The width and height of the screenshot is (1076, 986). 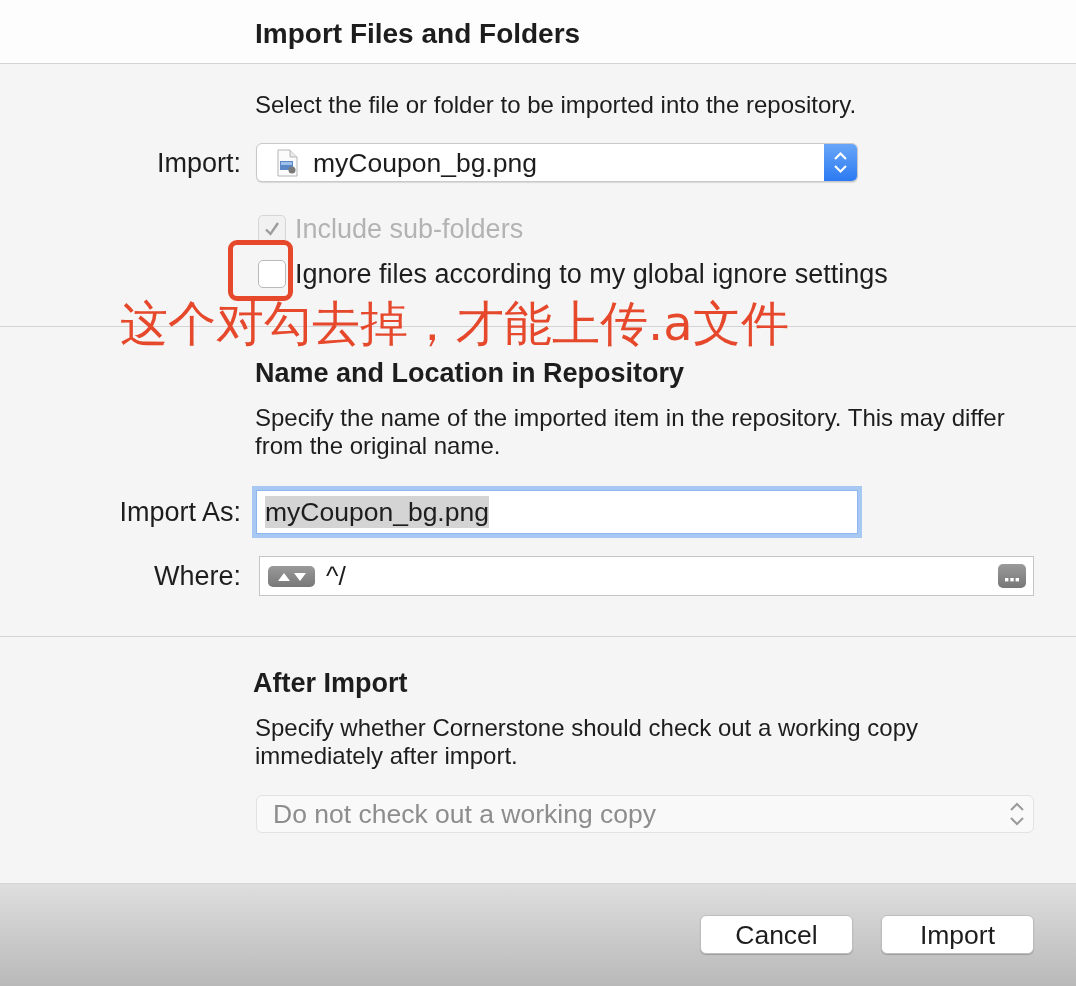 I want to click on checkbox, so click(x=272, y=274).